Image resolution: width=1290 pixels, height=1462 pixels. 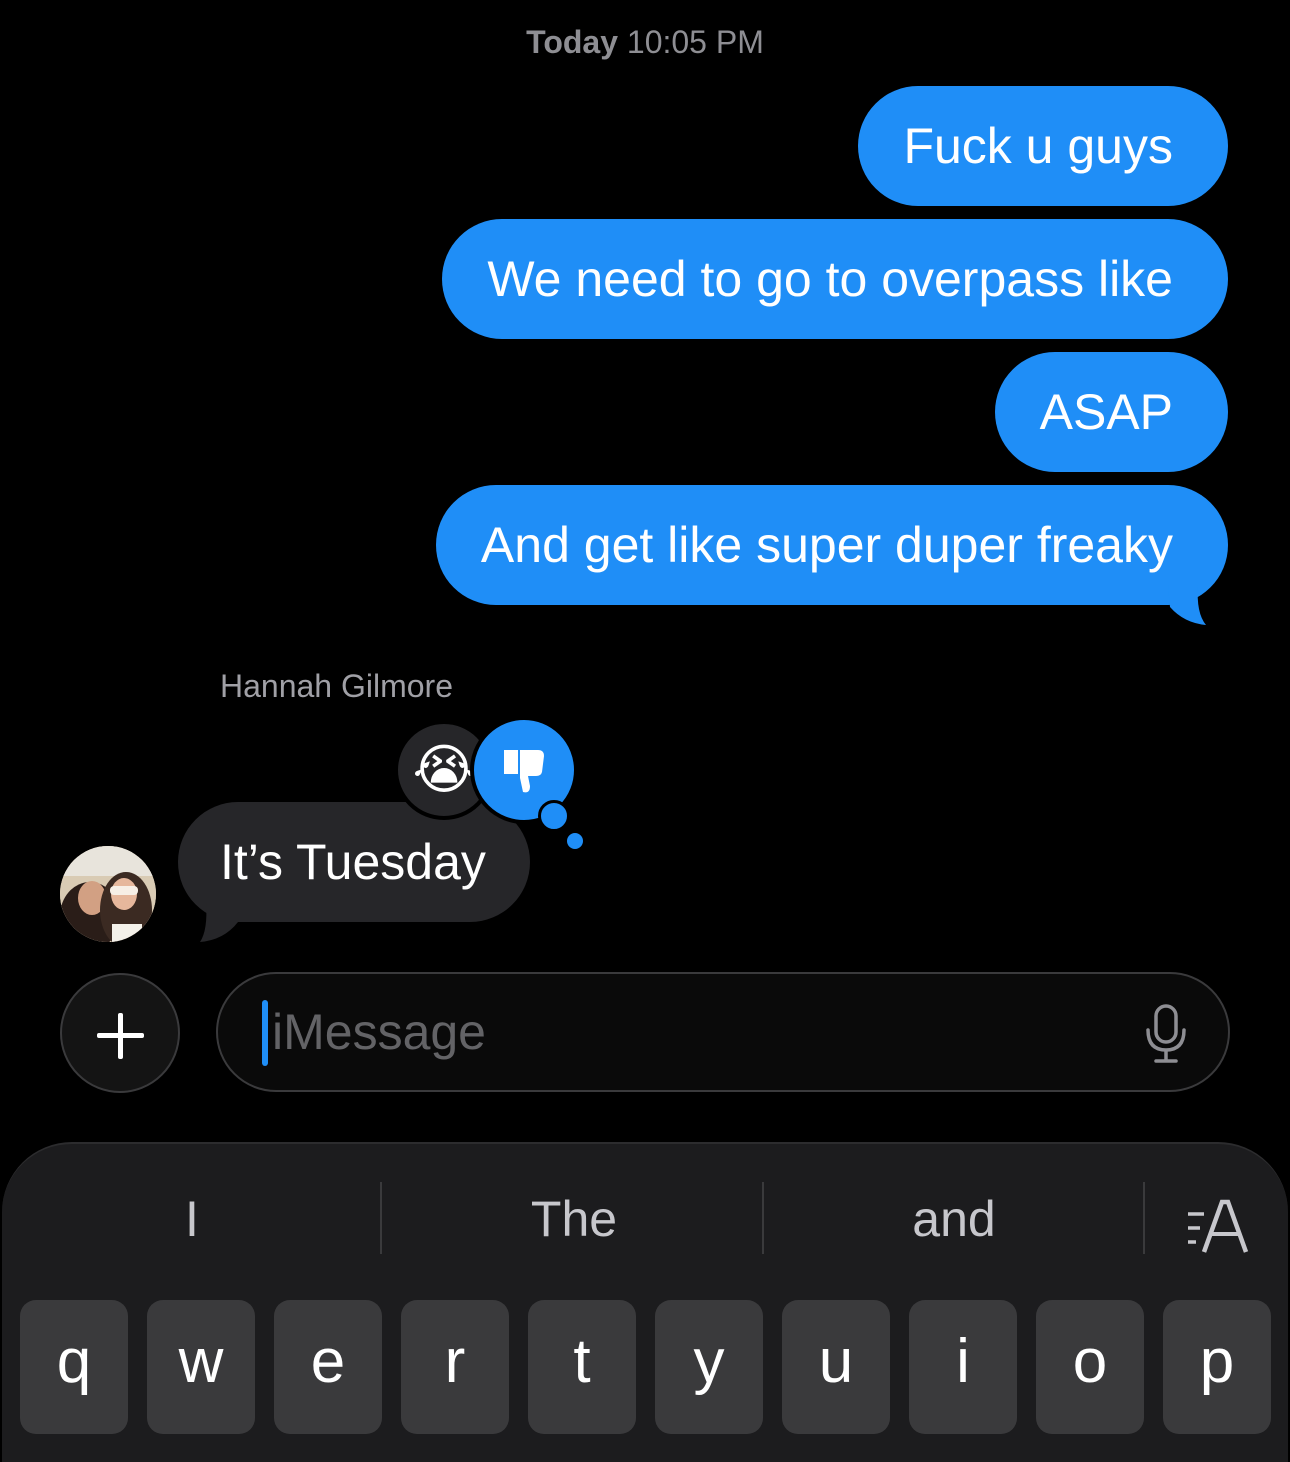 What do you see at coordinates (1166, 1034) in the screenshot?
I see `microphone-icon` at bounding box center [1166, 1034].